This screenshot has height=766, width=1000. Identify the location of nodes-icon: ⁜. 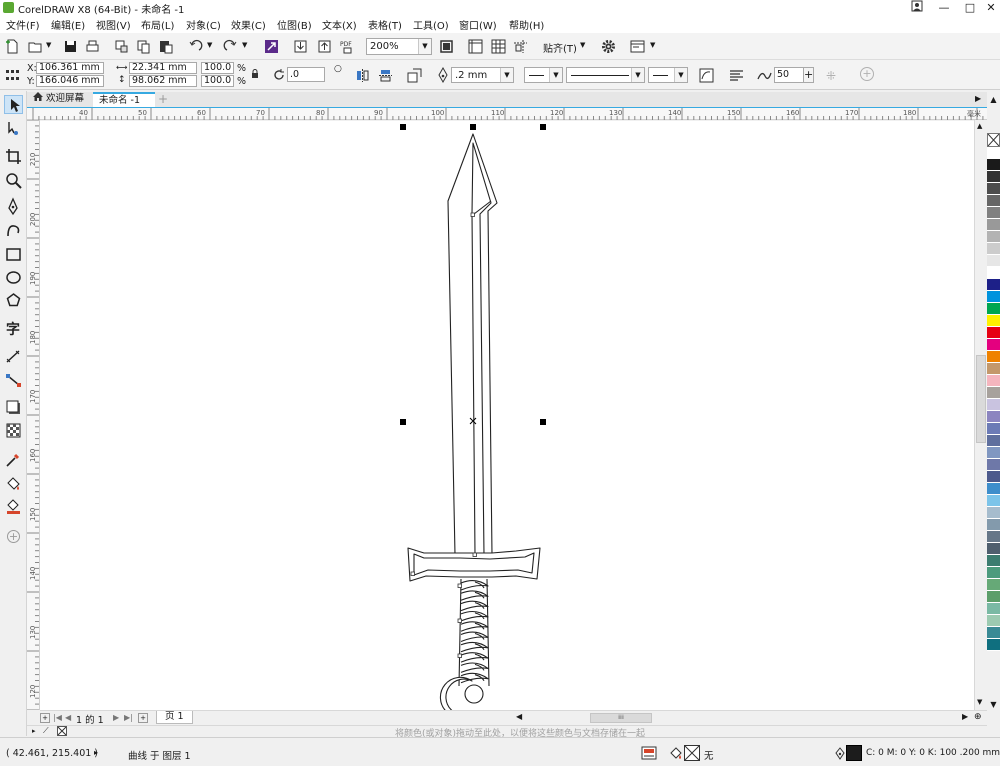
(833, 76).